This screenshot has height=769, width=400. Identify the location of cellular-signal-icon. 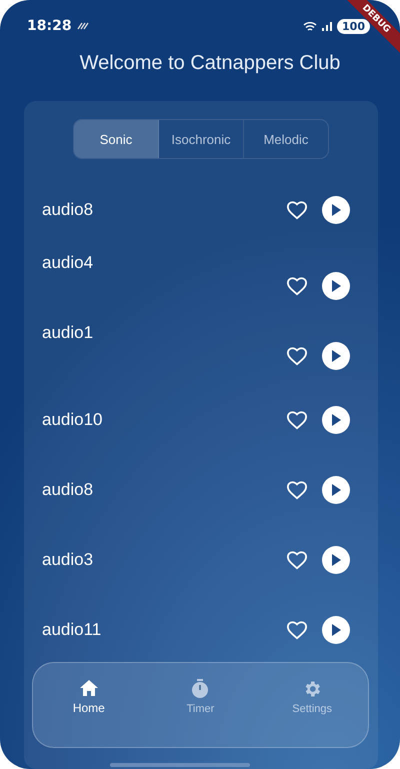
(327, 26).